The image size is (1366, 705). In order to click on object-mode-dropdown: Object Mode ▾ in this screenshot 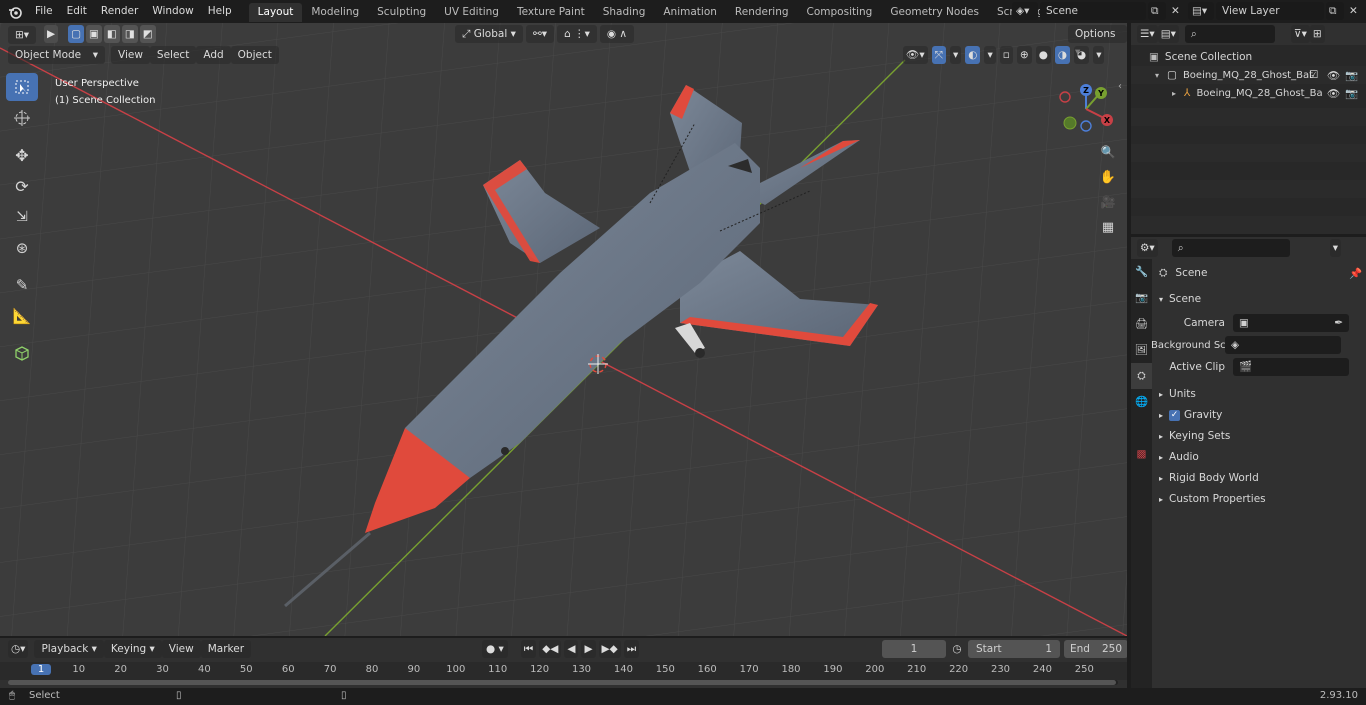, I will do `click(56, 55)`.